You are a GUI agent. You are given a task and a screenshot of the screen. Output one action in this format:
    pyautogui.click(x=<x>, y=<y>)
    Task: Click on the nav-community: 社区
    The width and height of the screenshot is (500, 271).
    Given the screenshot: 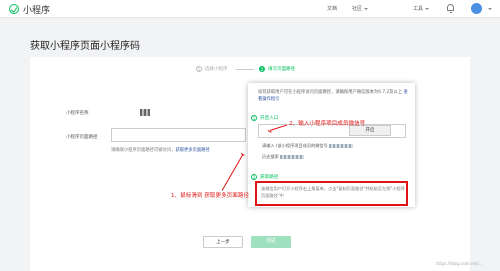 What is the action you would take?
    pyautogui.click(x=360, y=8)
    